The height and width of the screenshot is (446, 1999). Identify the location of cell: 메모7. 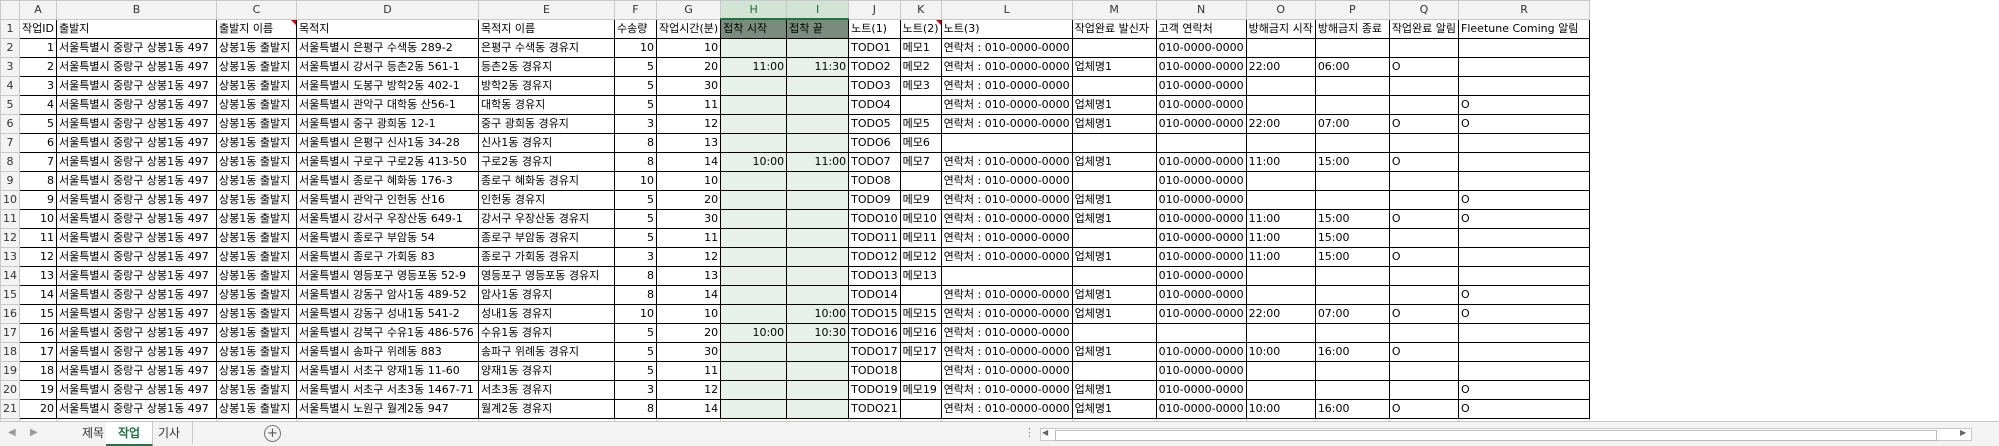
(920, 162).